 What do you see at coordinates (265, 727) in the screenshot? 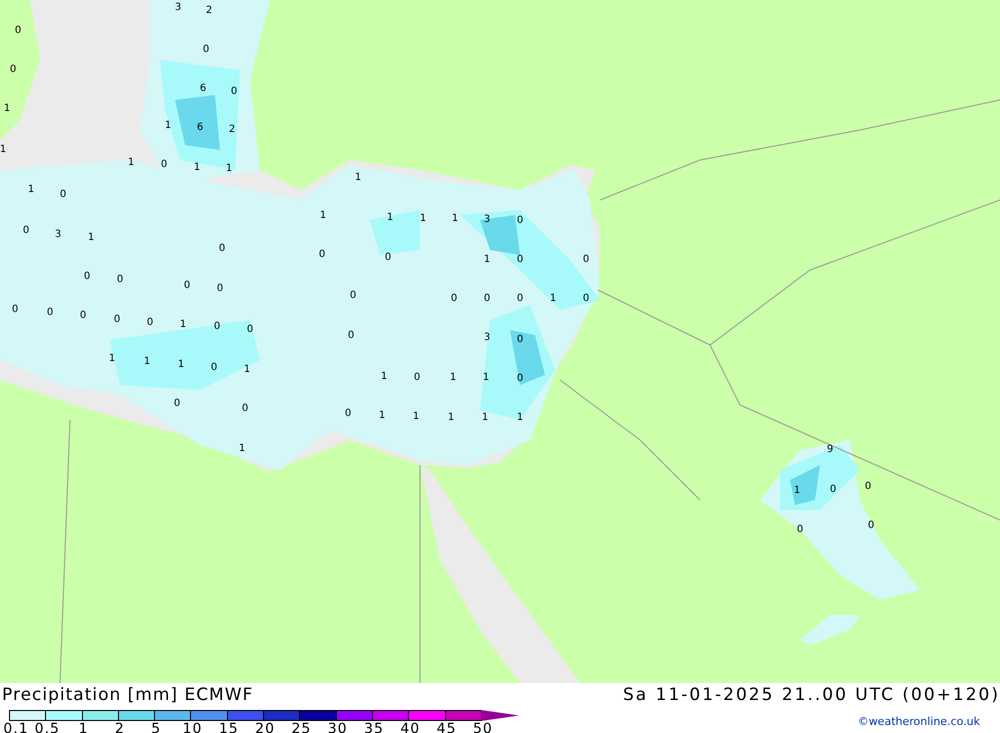
I see `legend-label: 20` at bounding box center [265, 727].